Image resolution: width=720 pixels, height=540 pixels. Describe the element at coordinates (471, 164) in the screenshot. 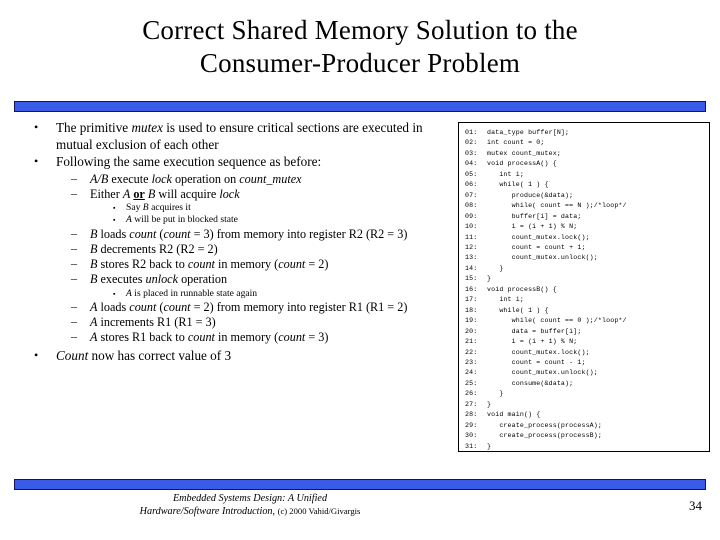

I see `code-line-number: 04:` at that location.